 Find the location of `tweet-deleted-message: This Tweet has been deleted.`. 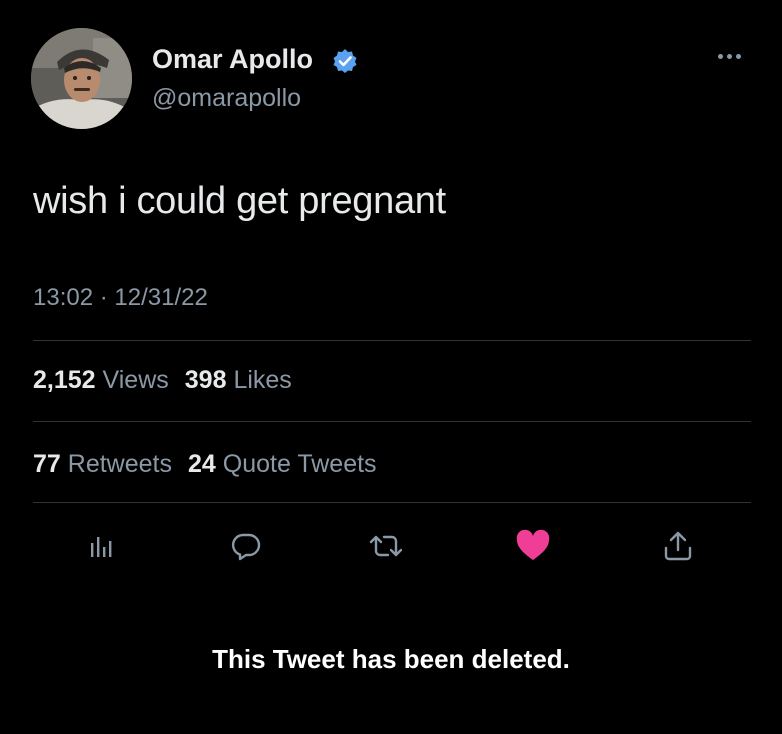

tweet-deleted-message: This Tweet has been deleted. is located at coordinates (391, 659).